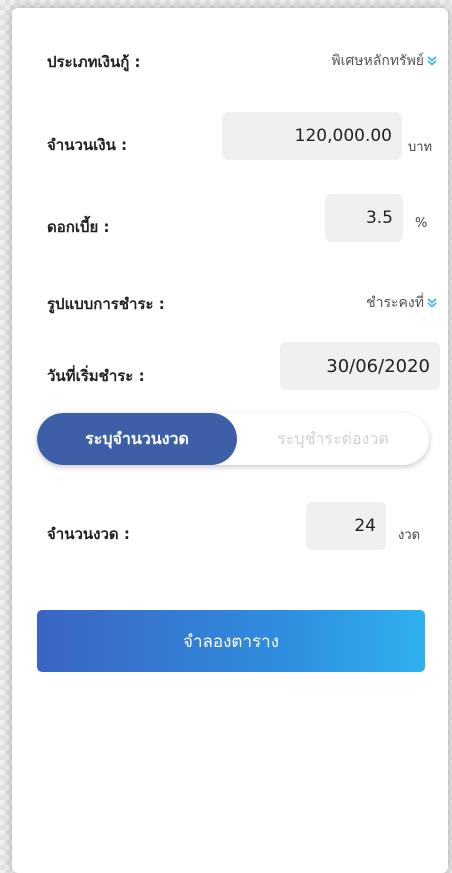  Describe the element at coordinates (78, 227) in the screenshot. I see `interest-label: ดอกเบี้ย :` at that location.